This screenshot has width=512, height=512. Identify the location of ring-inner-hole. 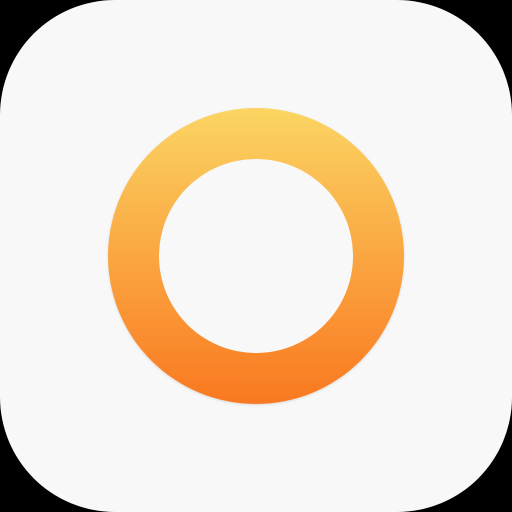
(256, 256).